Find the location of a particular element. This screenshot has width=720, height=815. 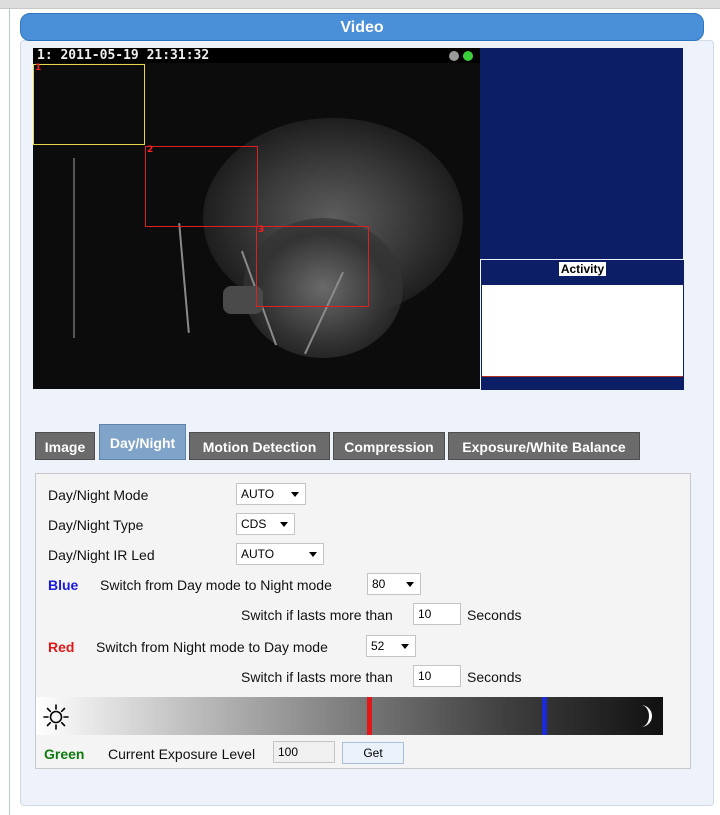

day-night-type-label: Day/Night Type is located at coordinates (96, 525).